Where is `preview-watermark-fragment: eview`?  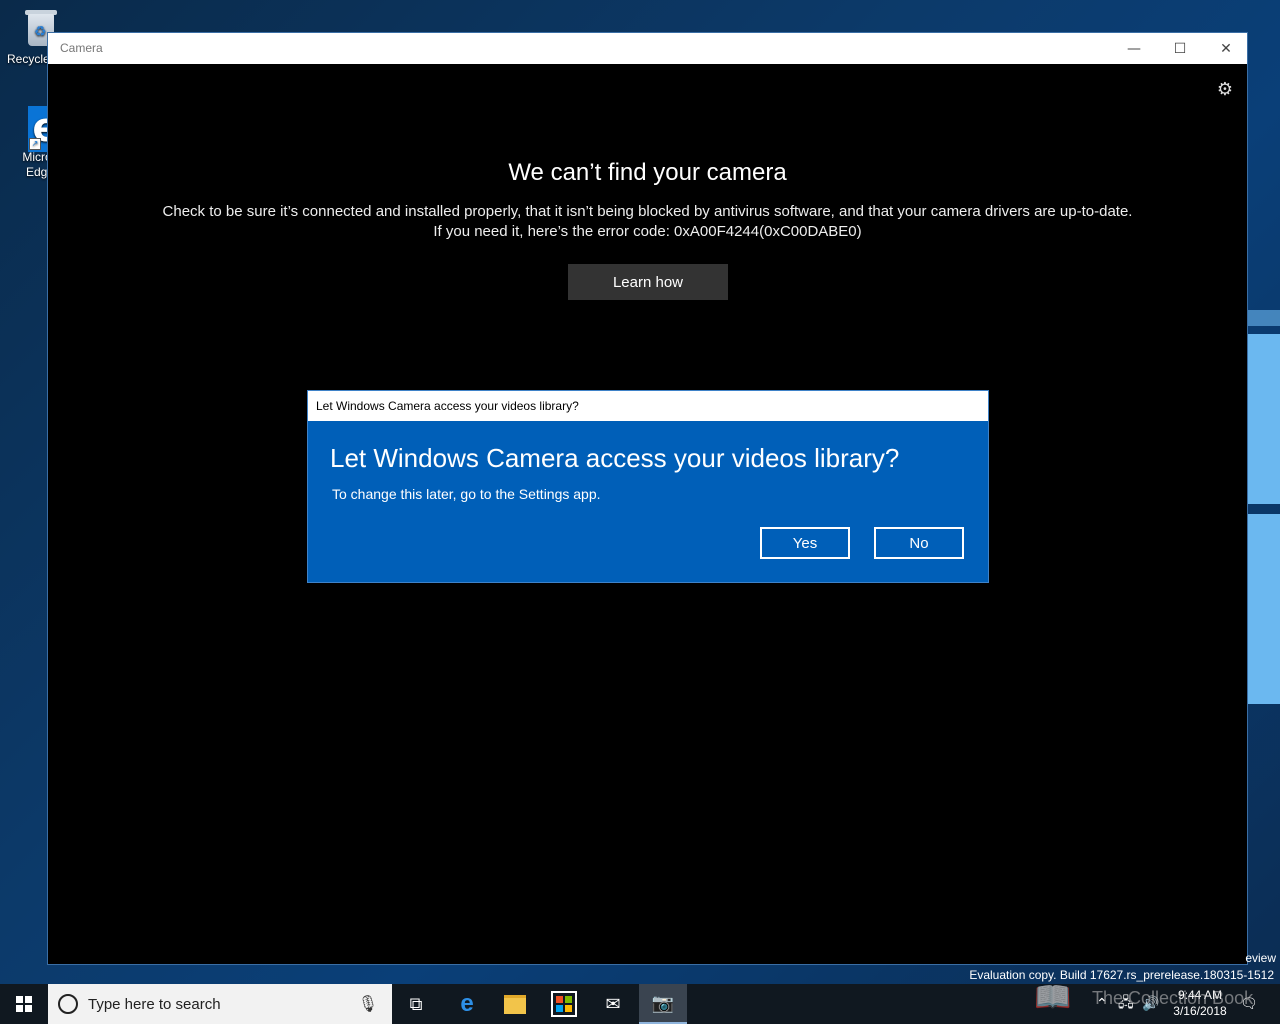 preview-watermark-fragment: eview is located at coordinates (1260, 958).